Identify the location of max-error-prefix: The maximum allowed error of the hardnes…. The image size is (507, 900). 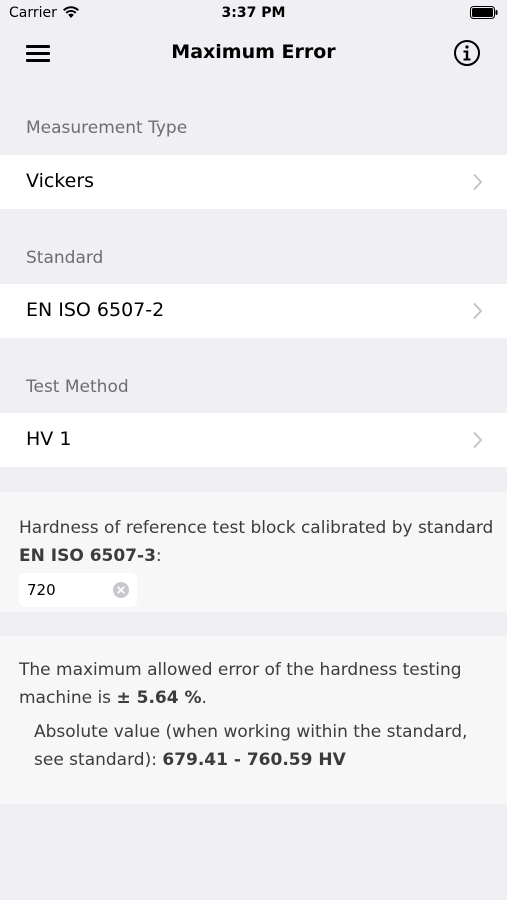
(240, 684).